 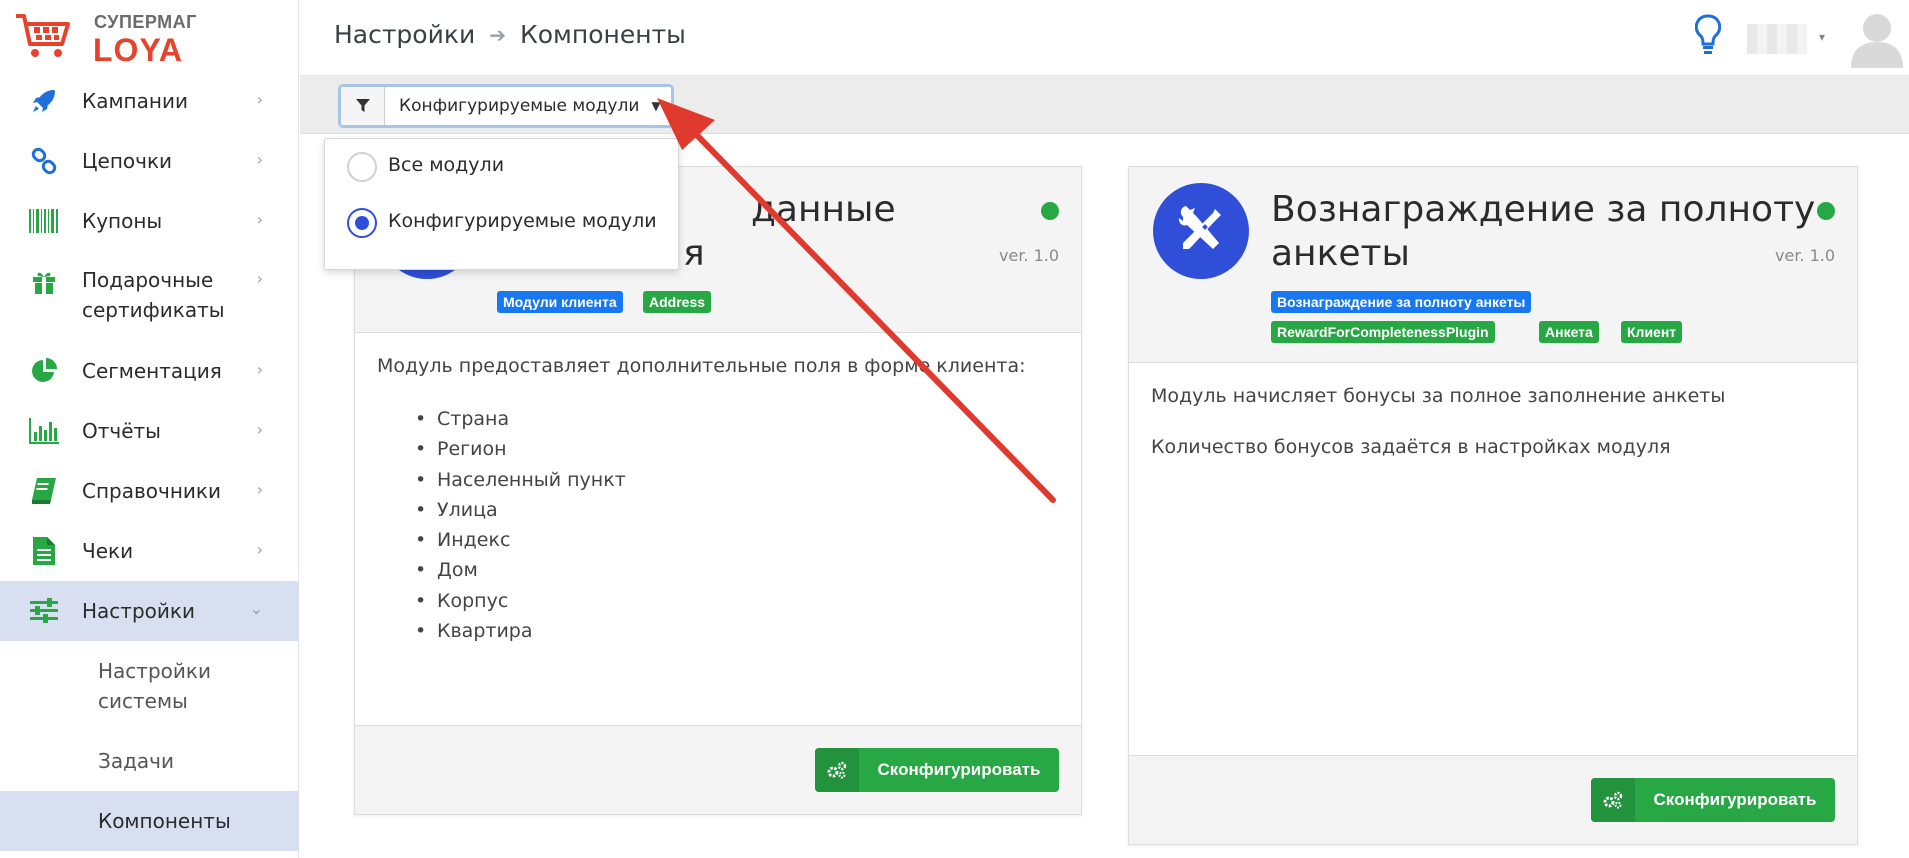 I want to click on card-title-line1: Вознаграждение за полноту, so click(x=1543, y=209).